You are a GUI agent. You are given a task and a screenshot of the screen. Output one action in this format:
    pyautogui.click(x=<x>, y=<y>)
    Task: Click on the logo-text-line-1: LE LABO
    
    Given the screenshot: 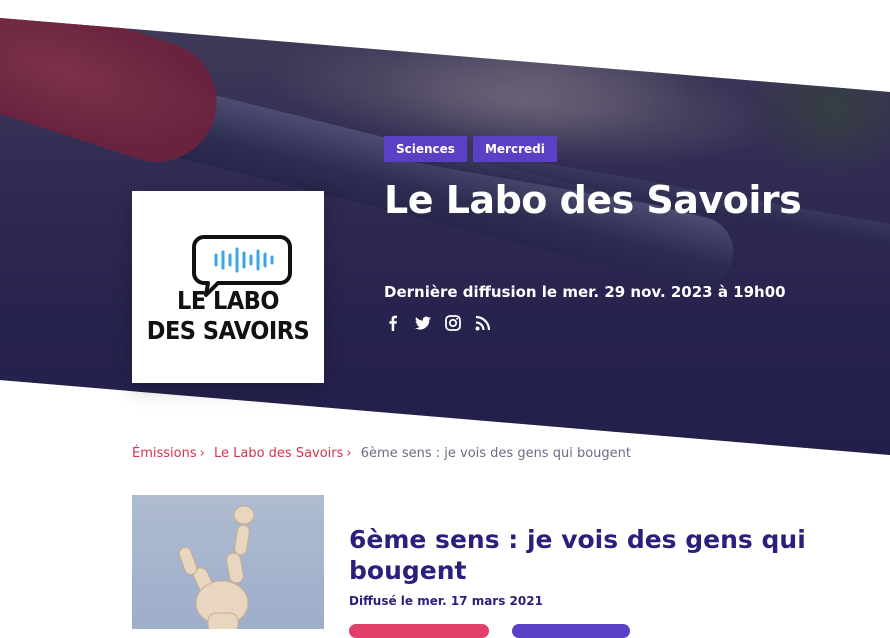 What is the action you would take?
    pyautogui.click(x=228, y=300)
    